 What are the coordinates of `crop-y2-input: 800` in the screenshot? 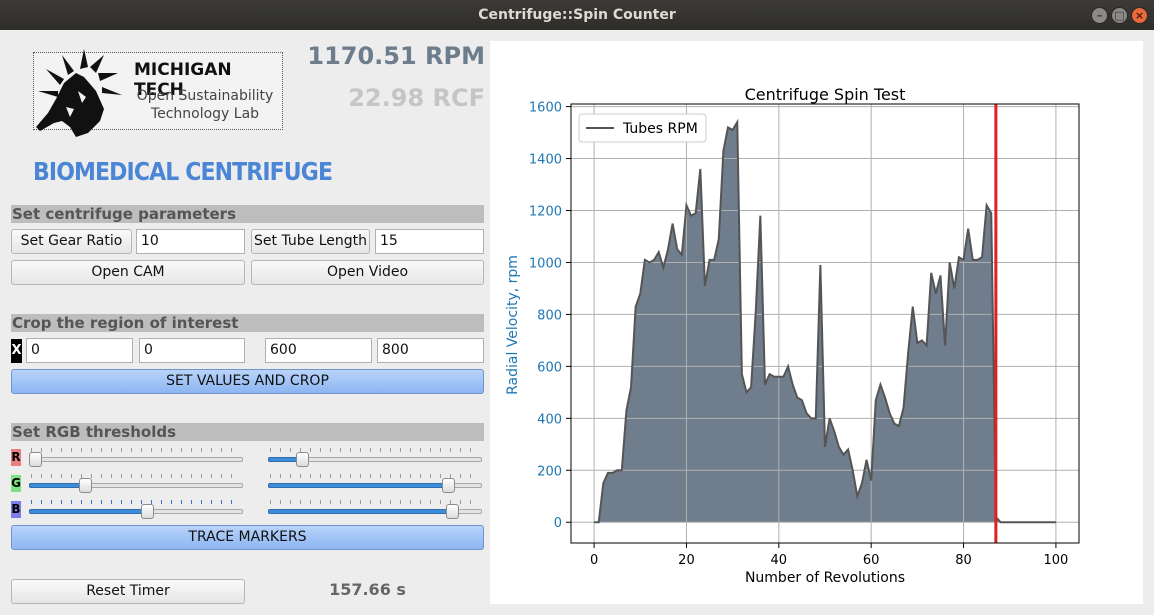 It's located at (430, 350).